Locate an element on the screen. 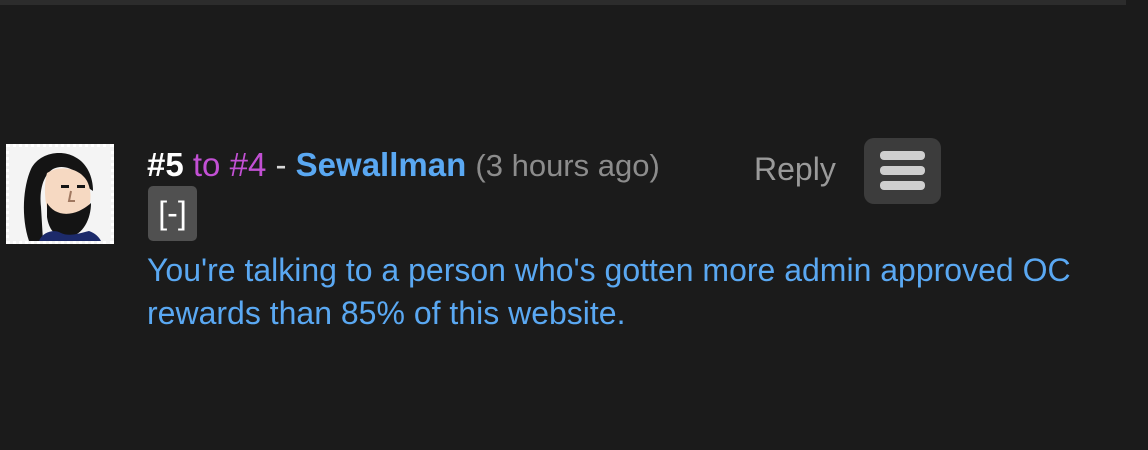 The image size is (1148, 450). username-link: Sewallman is located at coordinates (381, 164).